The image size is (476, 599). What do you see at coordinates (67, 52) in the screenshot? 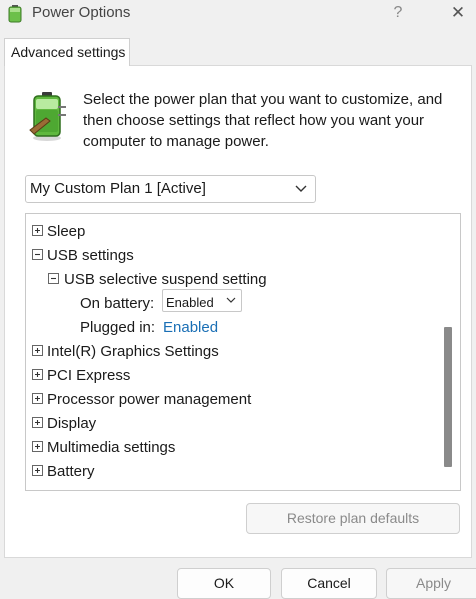
I see `tab-advanced-settings: Advanced settings` at bounding box center [67, 52].